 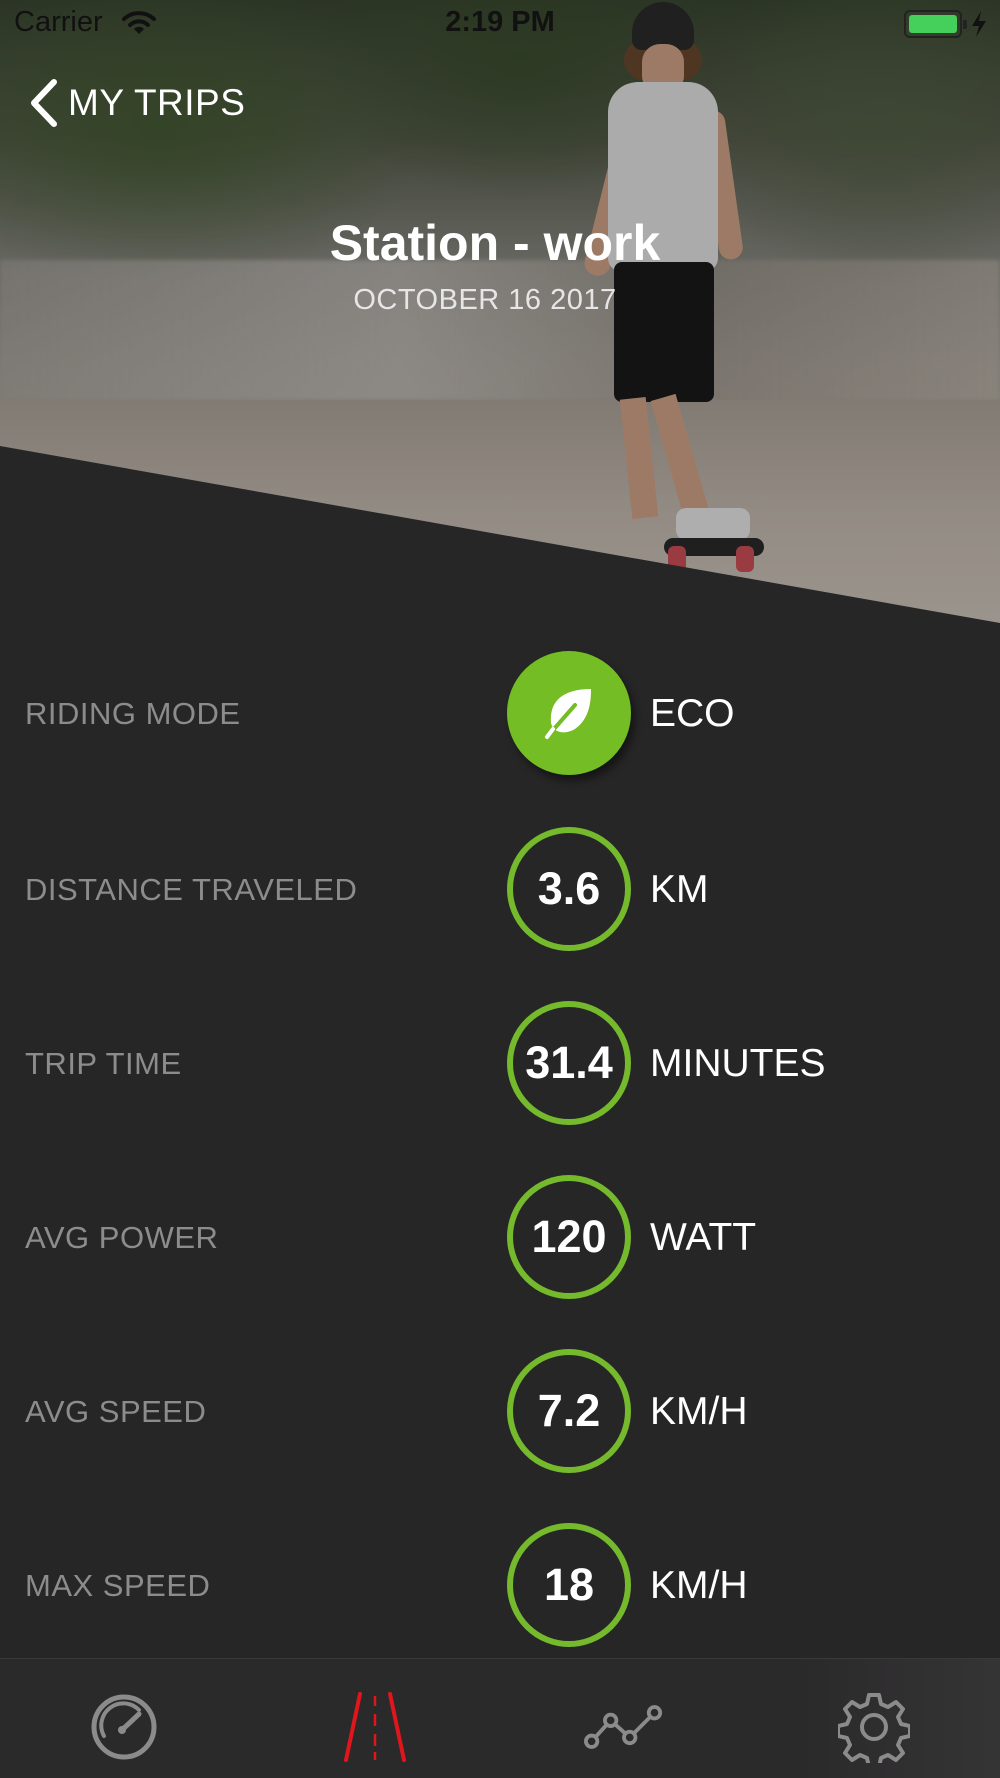 What do you see at coordinates (500, 1237) in the screenshot?
I see `stat-avg-power: AVG POWER 120 WATT` at bounding box center [500, 1237].